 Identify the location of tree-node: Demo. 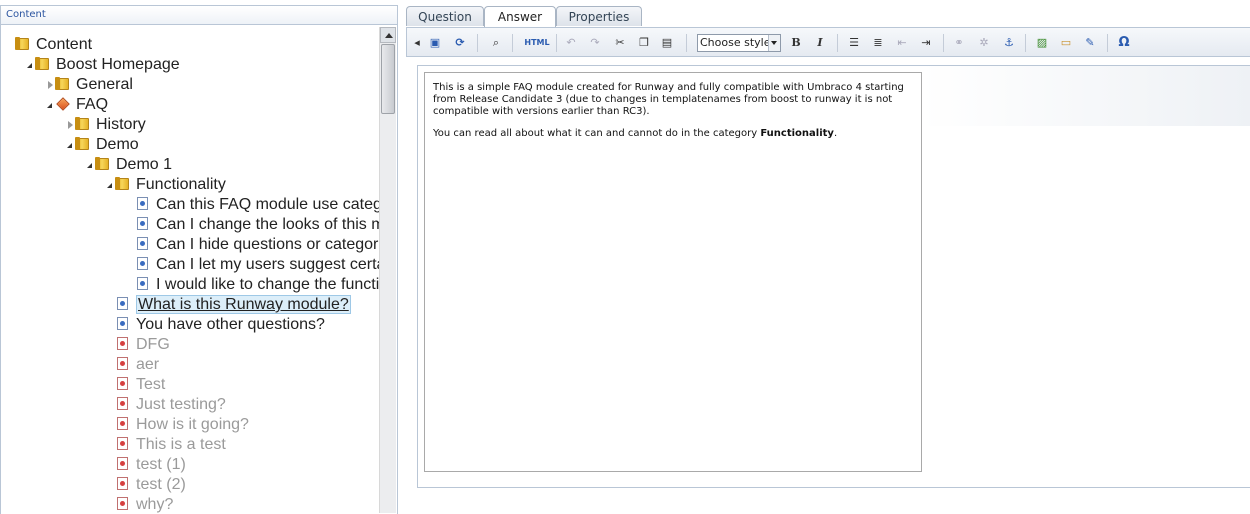
(102, 145).